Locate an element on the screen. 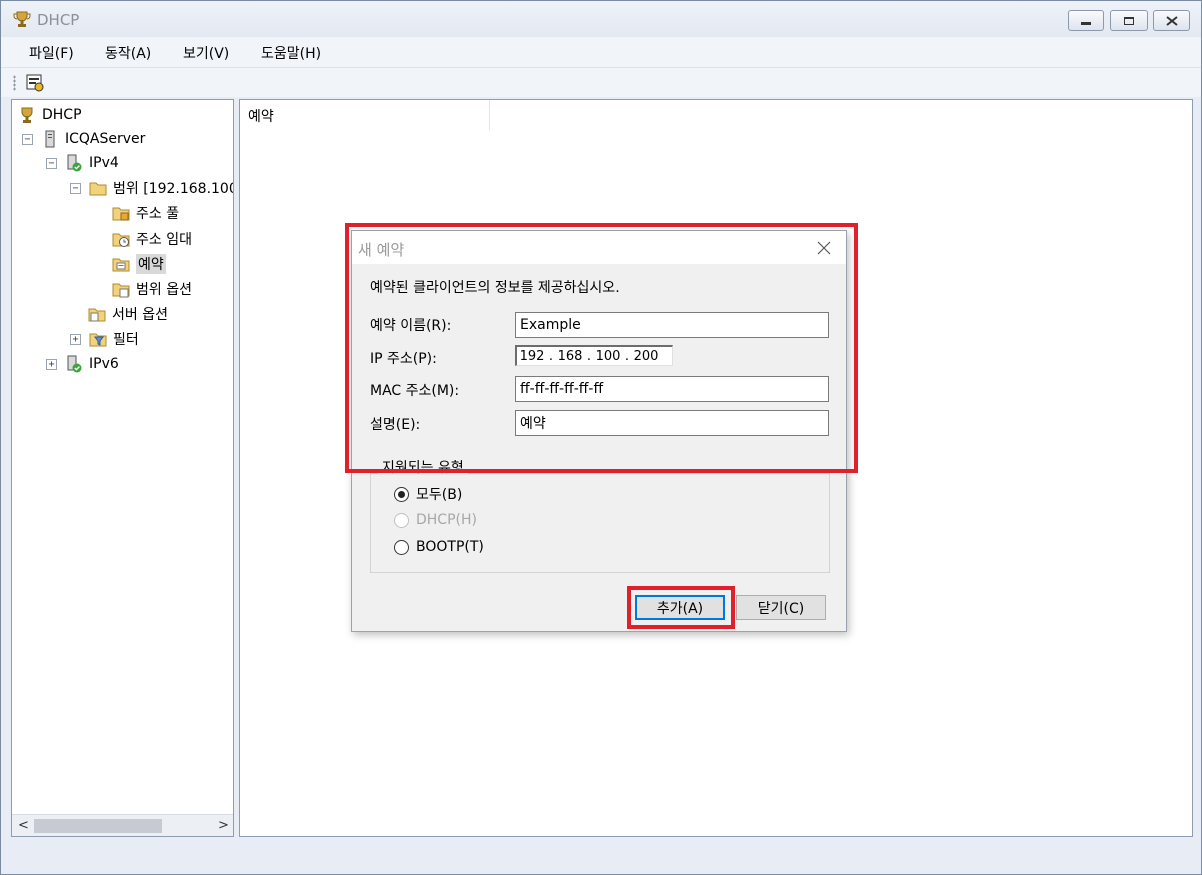 The height and width of the screenshot is (875, 1202). reservation-name-label: 예약 이름(R): is located at coordinates (411, 326).